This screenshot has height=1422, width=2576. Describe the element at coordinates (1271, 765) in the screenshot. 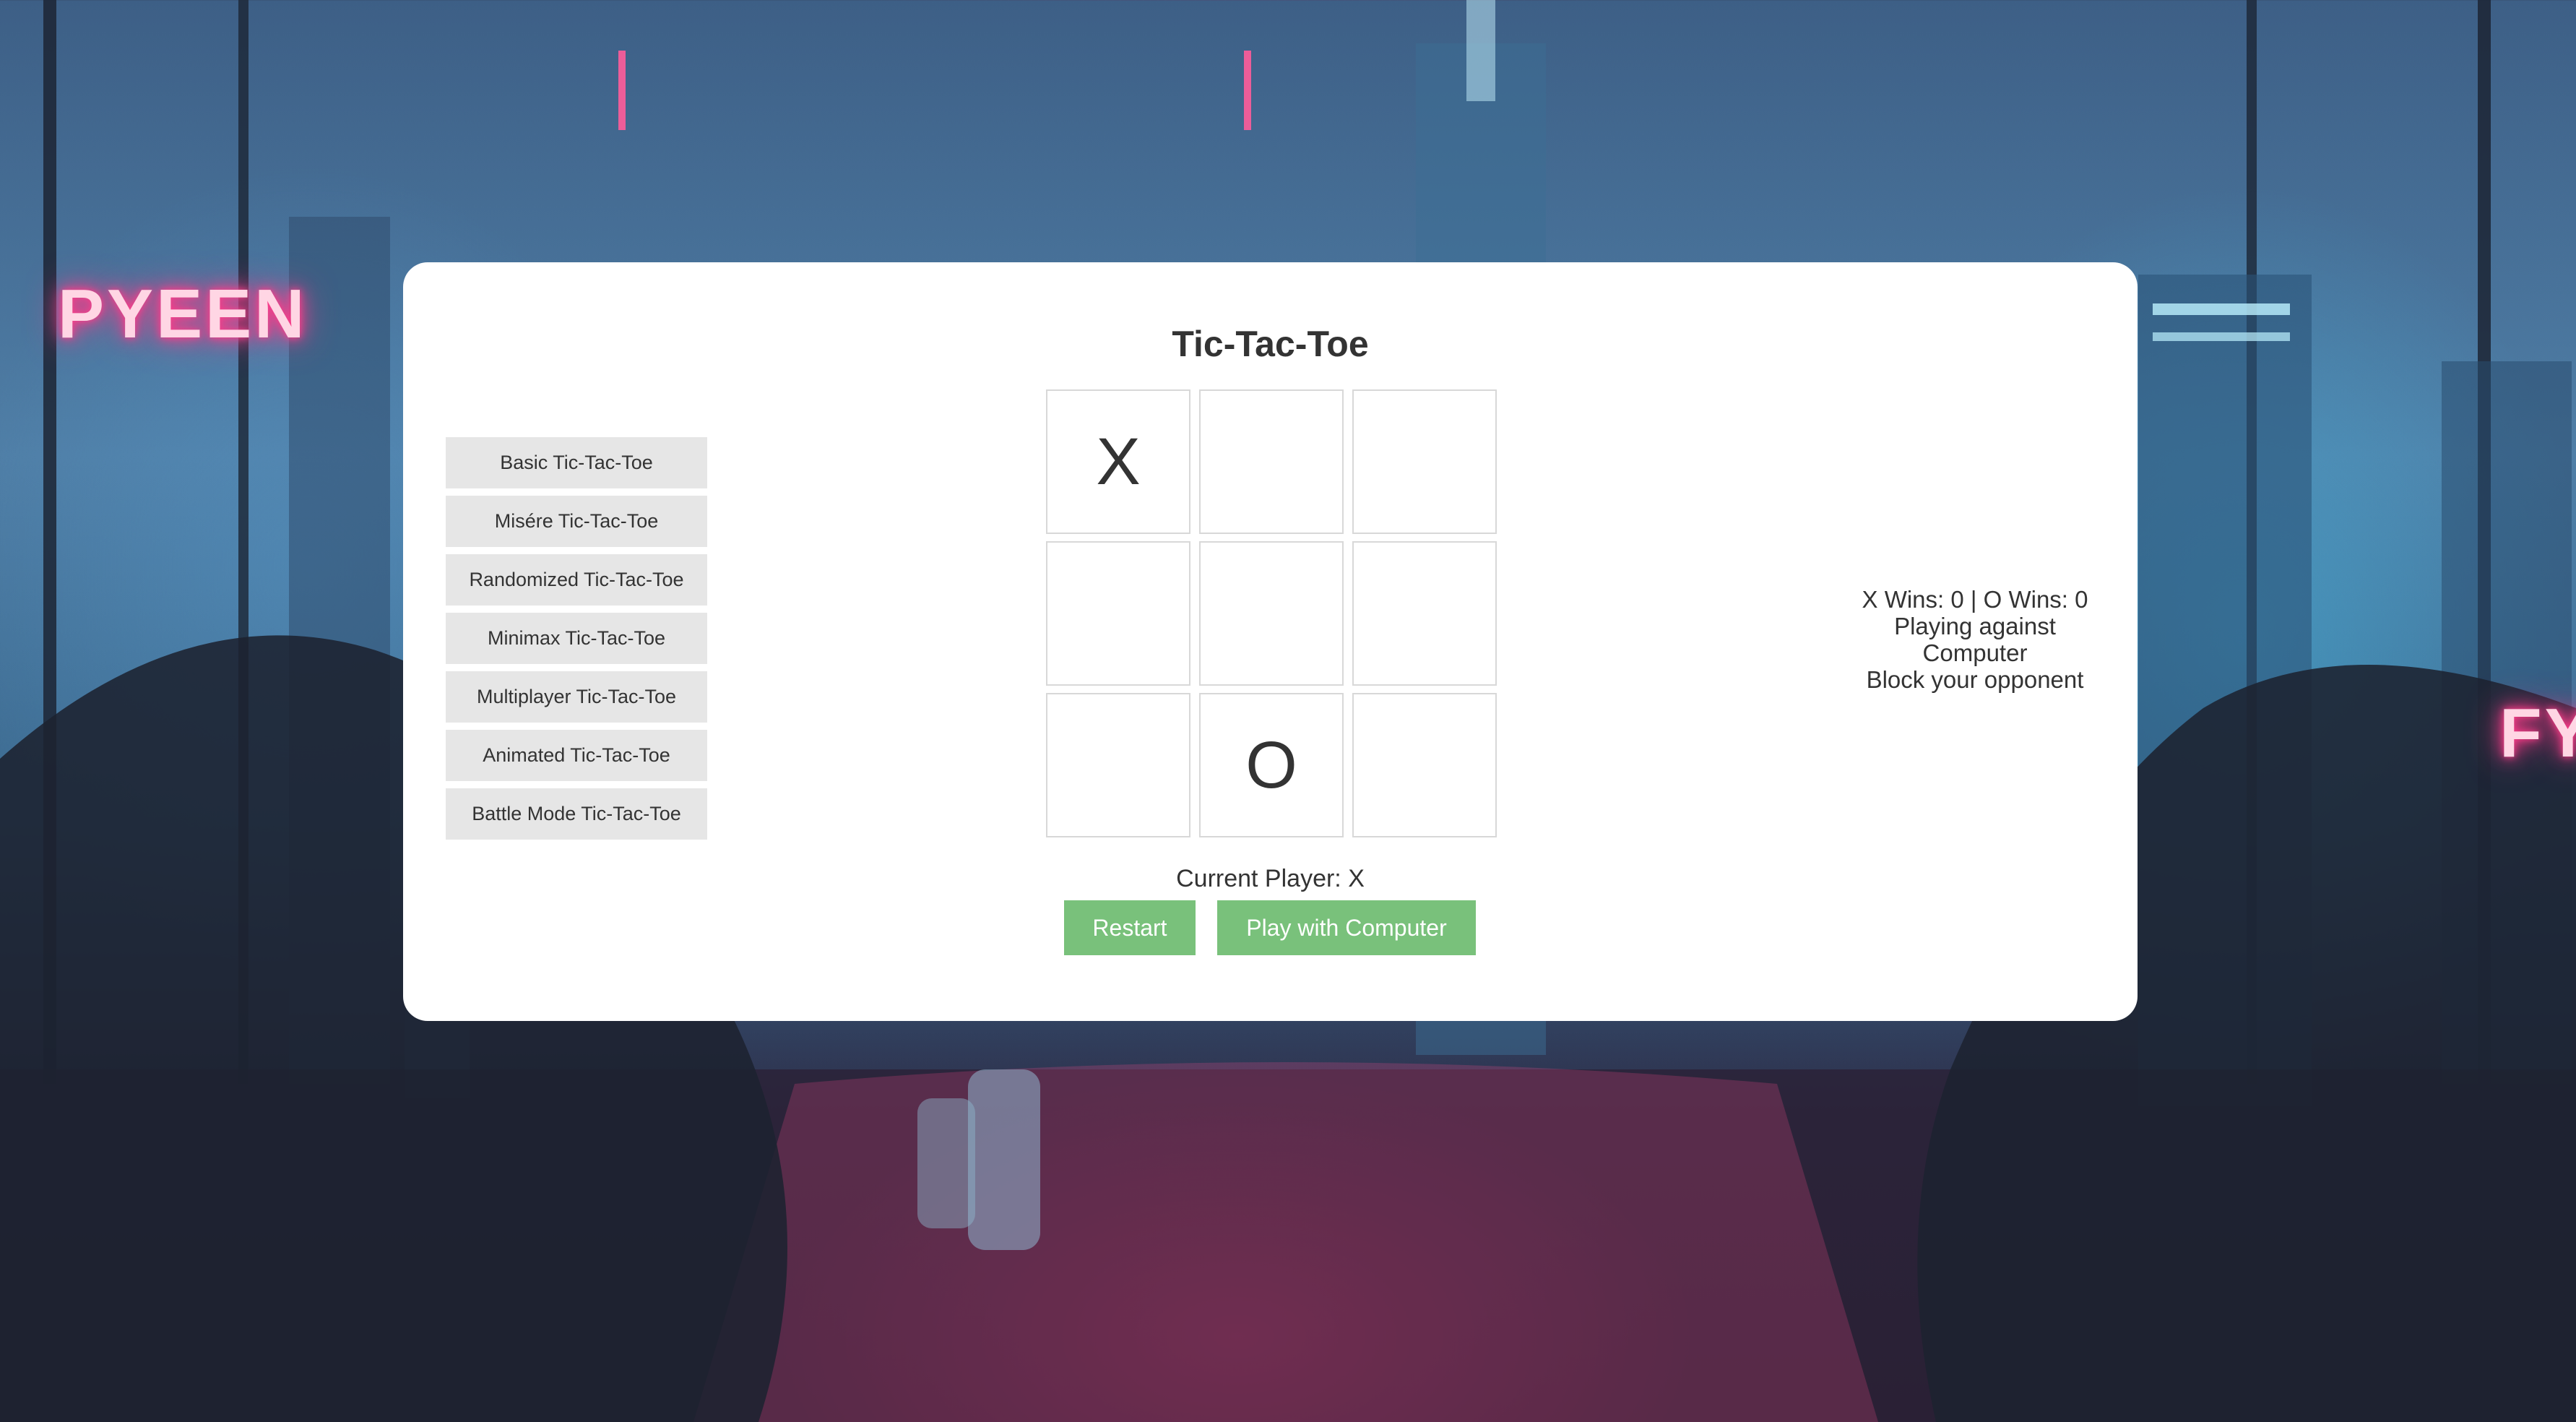

I see `board-cell-8: O` at that location.